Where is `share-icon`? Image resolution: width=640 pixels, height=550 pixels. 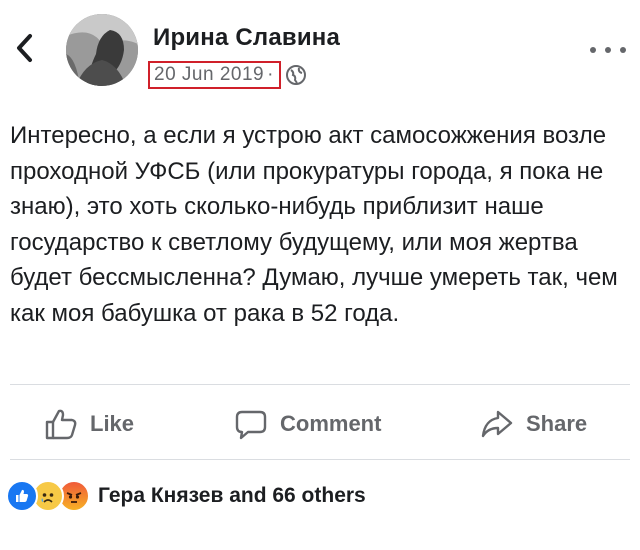
share-icon is located at coordinates (497, 424).